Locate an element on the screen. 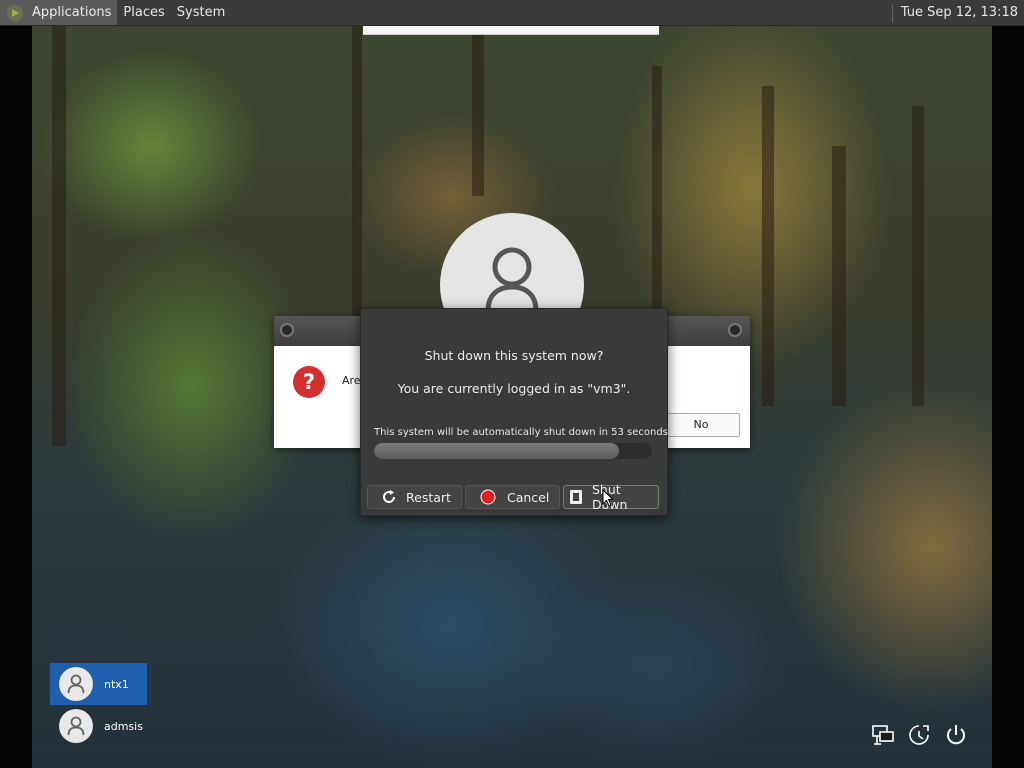 The height and width of the screenshot is (768, 1024). window-close-button is located at coordinates (735, 330).